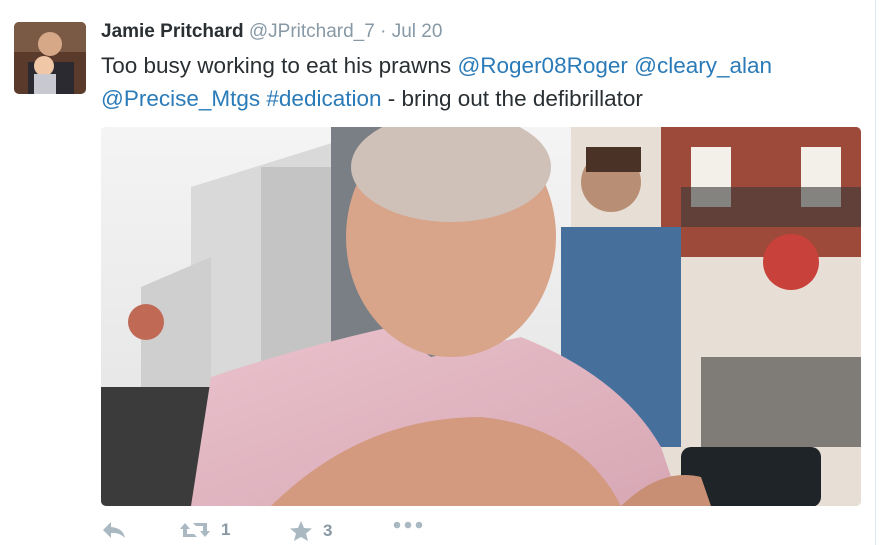 This screenshot has width=885, height=545. I want to click on more-icon, so click(408, 525).